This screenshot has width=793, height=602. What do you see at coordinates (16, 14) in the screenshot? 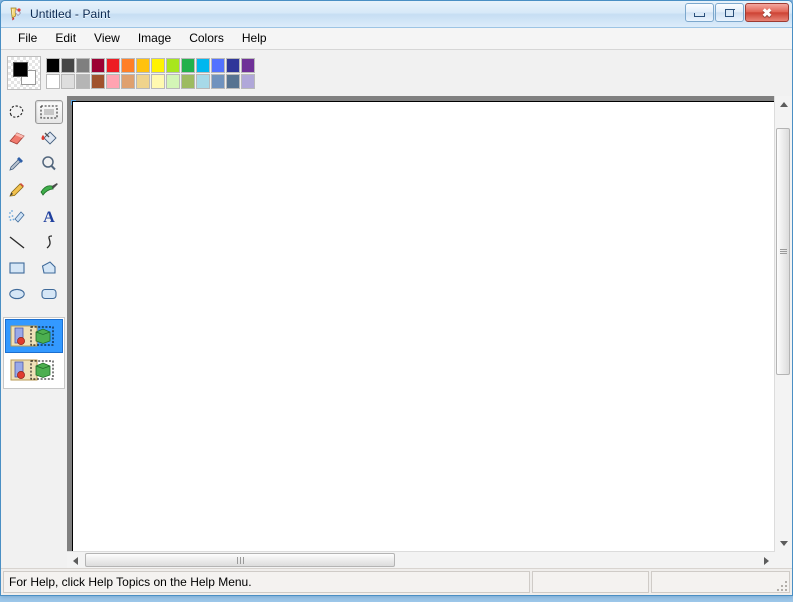
I see `paint-palette-icon` at bounding box center [16, 14].